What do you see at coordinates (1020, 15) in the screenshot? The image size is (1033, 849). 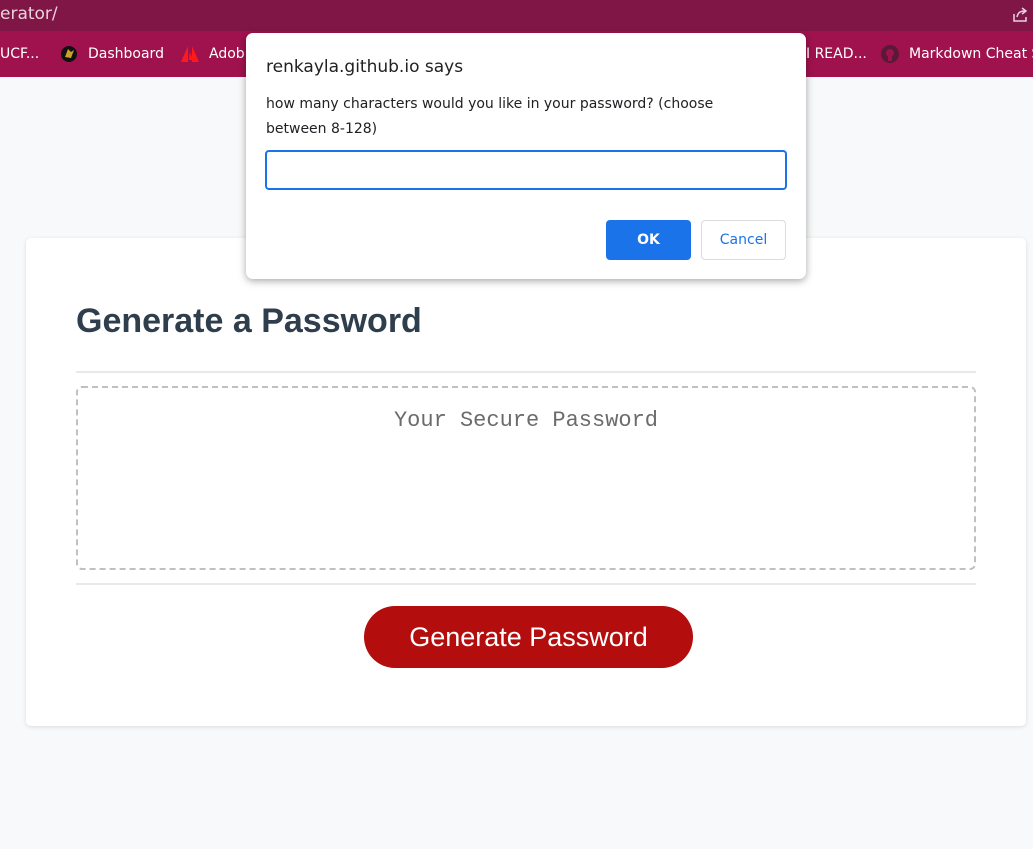 I see `share-icon` at bounding box center [1020, 15].